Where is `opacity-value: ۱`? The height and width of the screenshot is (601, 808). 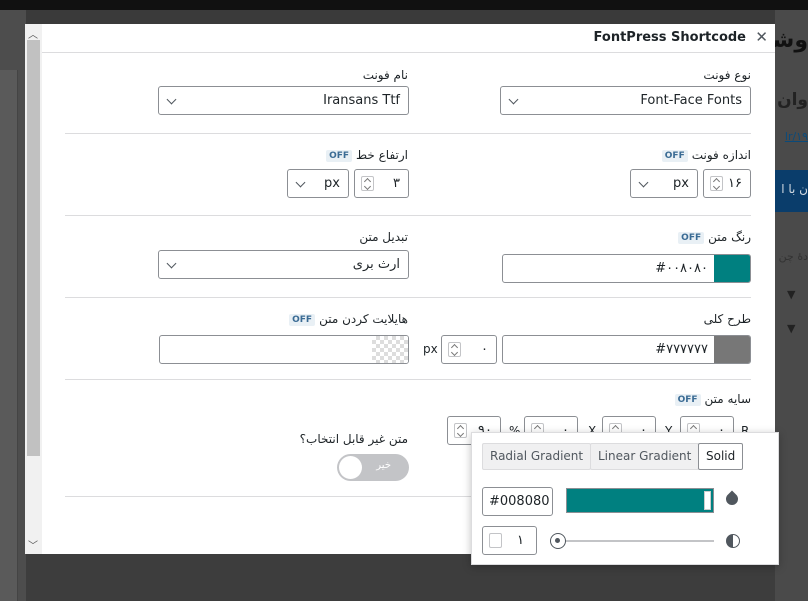 opacity-value: ۱ is located at coordinates (520, 540).